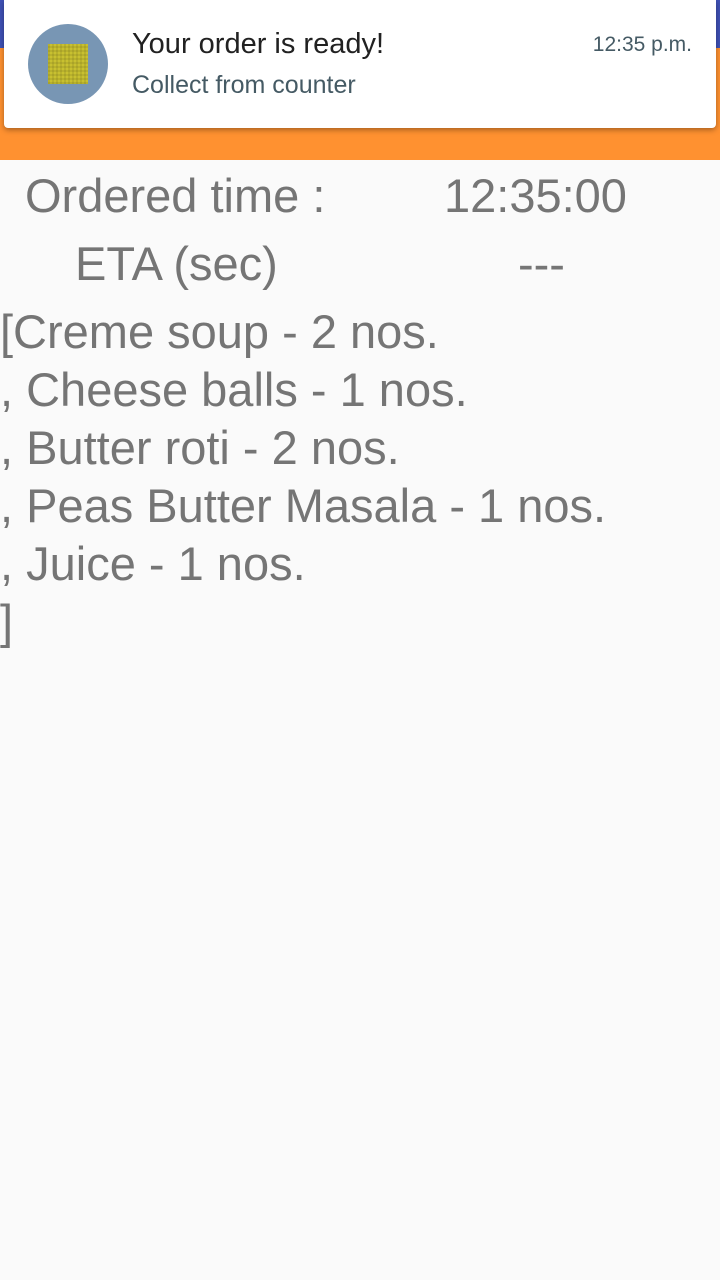  I want to click on app-icon, so click(68, 64).